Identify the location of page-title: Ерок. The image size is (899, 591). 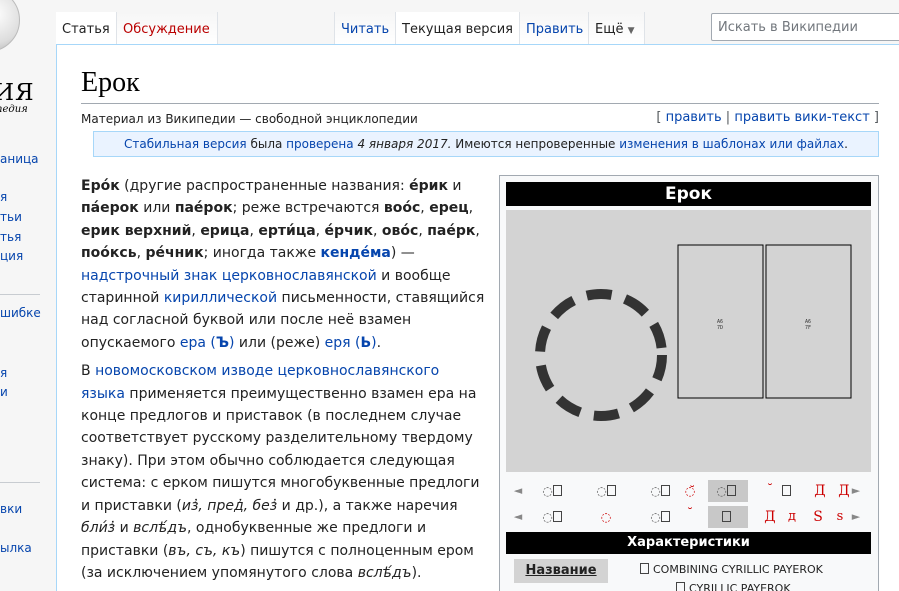
(110, 82).